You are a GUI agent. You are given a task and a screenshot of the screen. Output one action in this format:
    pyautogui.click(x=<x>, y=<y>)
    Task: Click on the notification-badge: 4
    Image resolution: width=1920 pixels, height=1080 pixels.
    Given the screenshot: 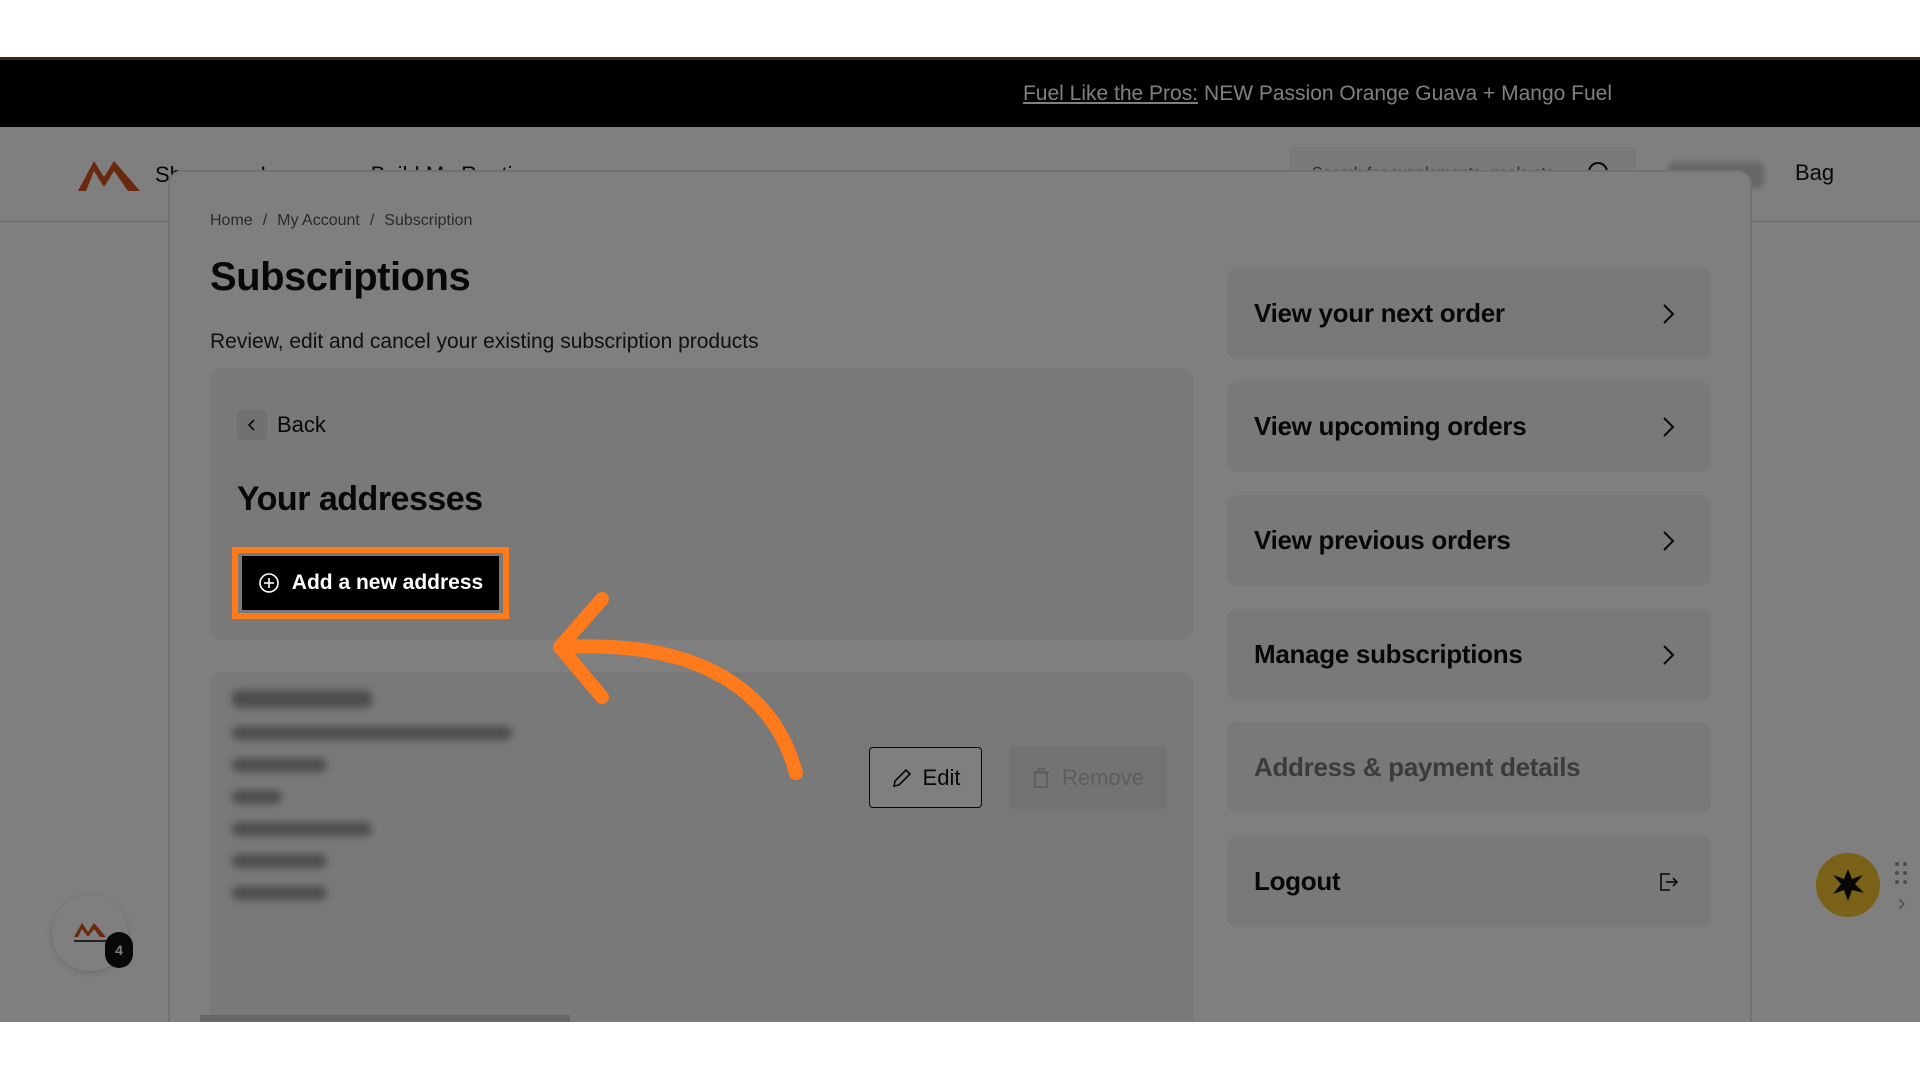 What is the action you would take?
    pyautogui.click(x=119, y=950)
    